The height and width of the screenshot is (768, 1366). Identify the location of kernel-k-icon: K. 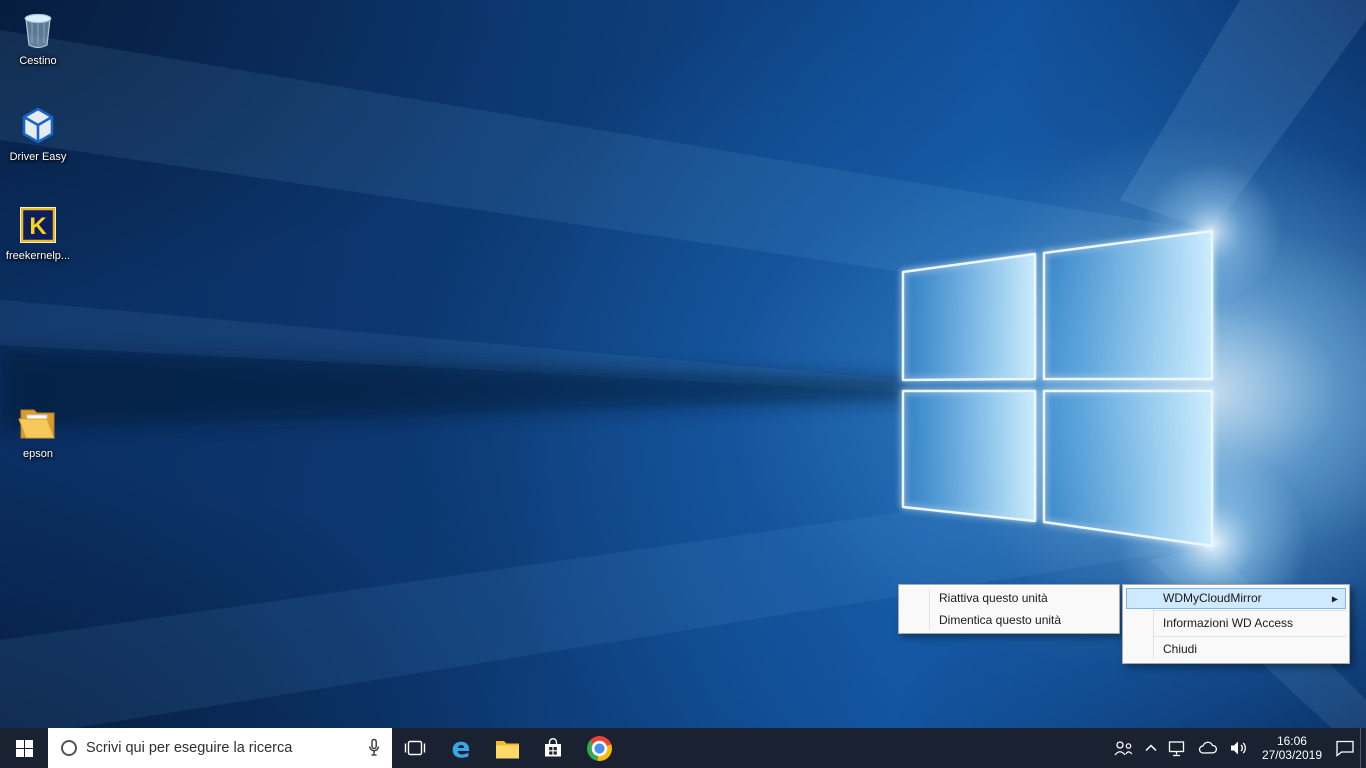
(38, 225).